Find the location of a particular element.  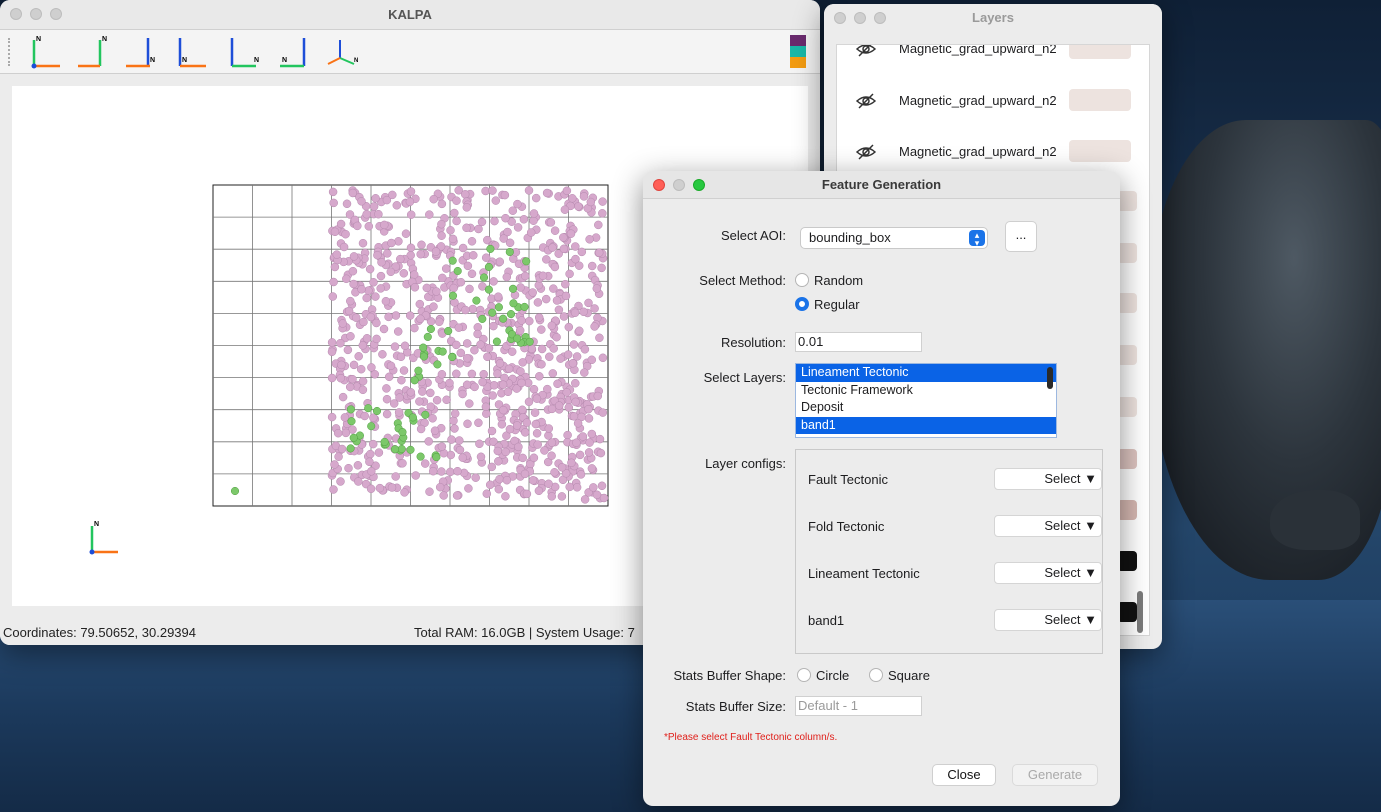

toolbar-grip is located at coordinates (10, 51).